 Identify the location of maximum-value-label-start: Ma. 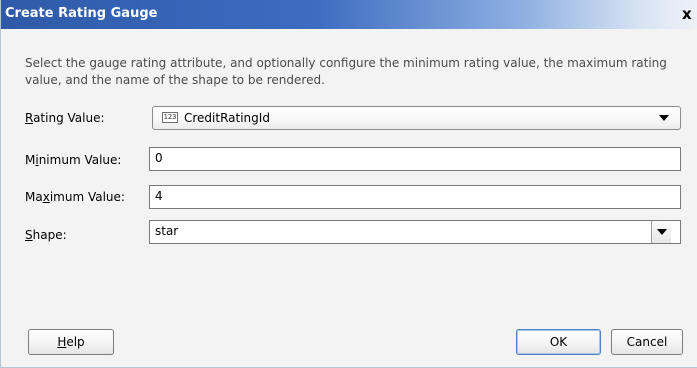
(34, 197).